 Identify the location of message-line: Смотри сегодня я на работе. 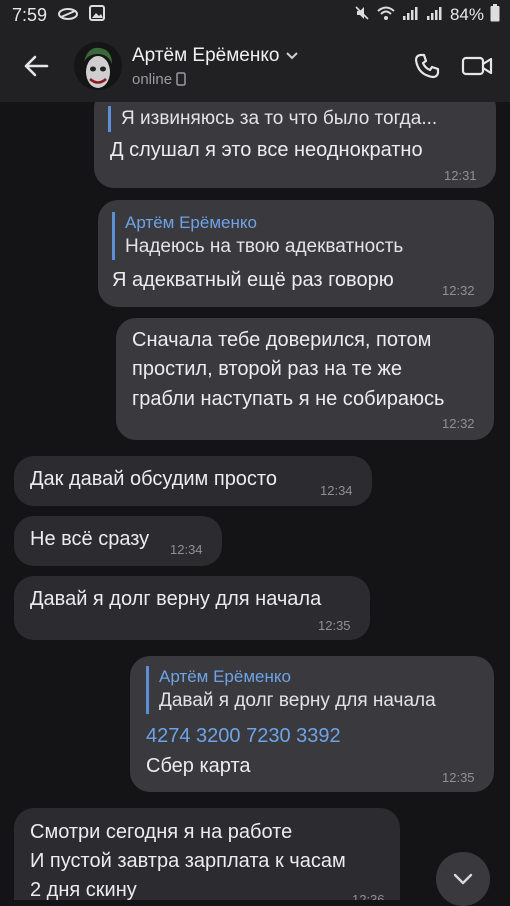
(161, 832).